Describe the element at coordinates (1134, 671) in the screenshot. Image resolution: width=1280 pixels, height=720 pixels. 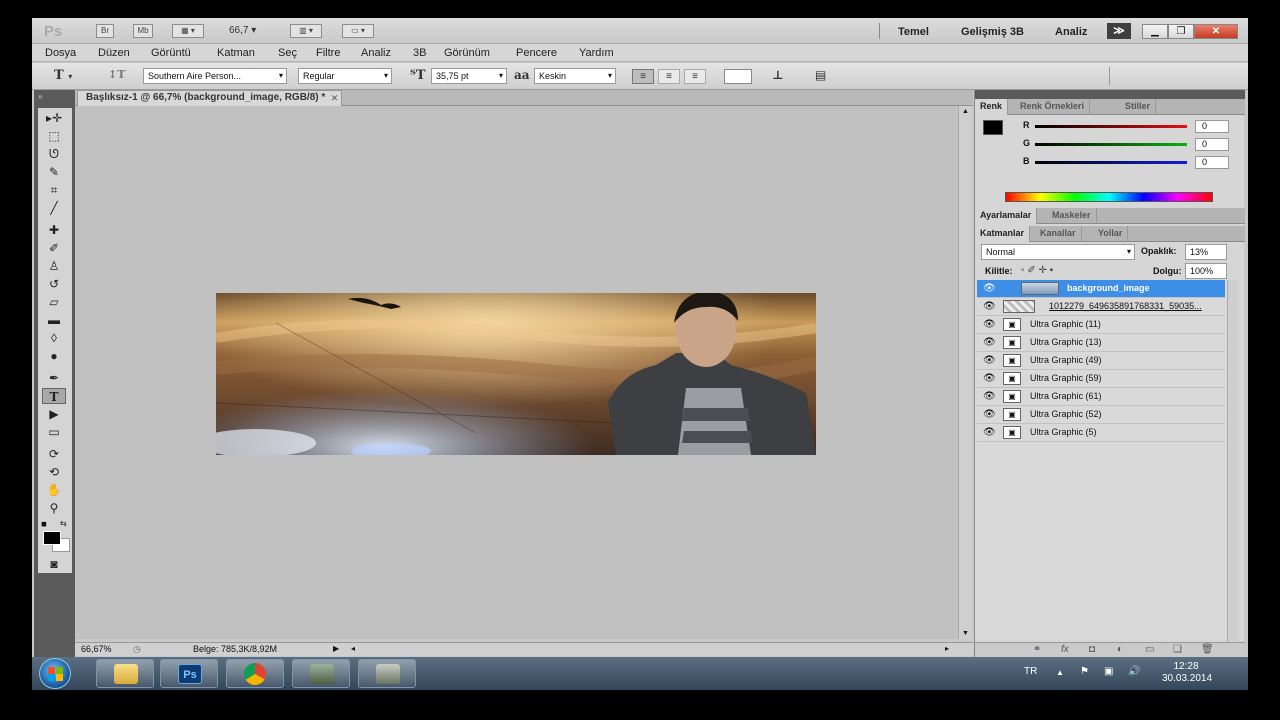
I see `volume-icon: 🔊` at that location.